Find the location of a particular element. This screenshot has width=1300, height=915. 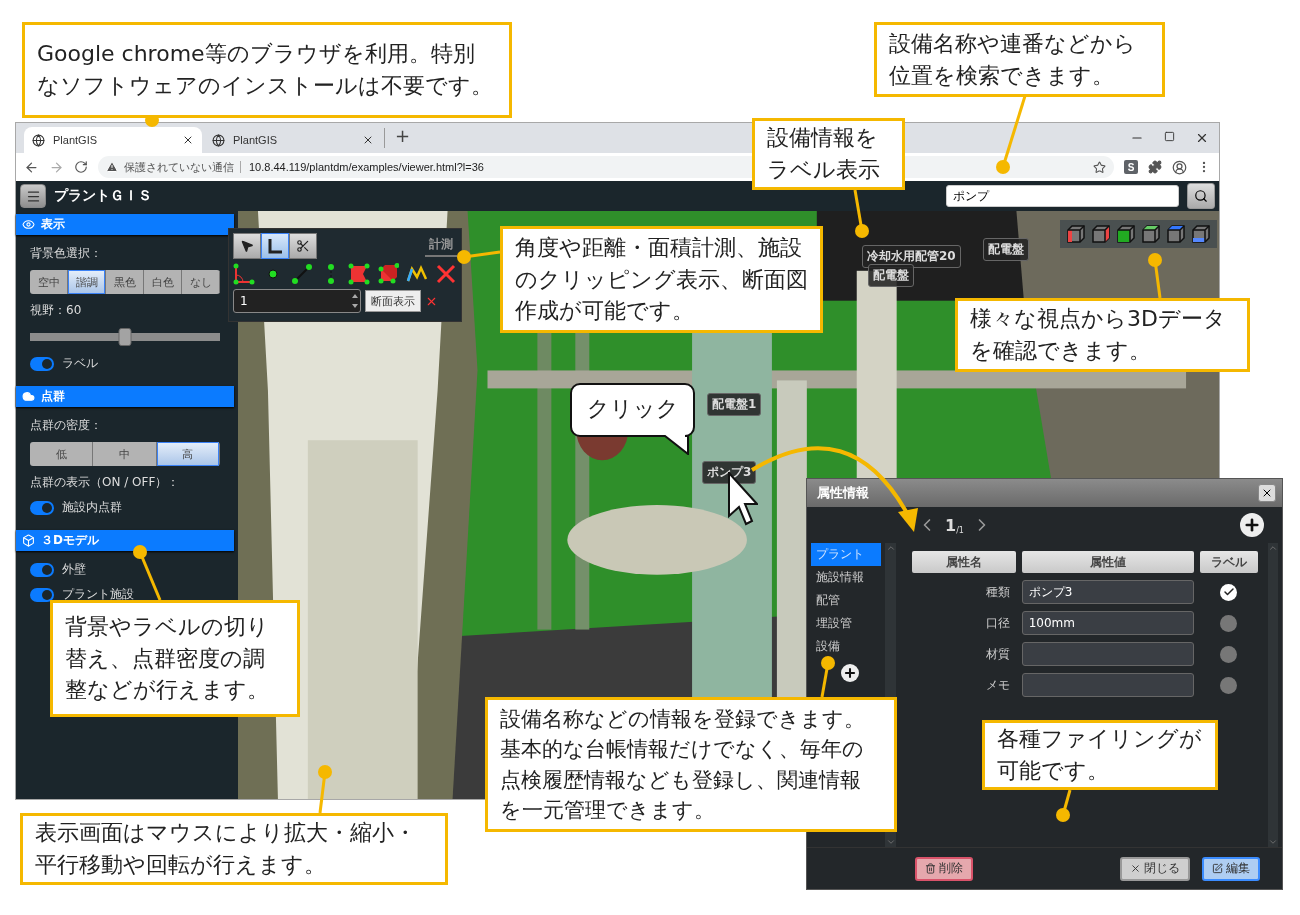

cube-icon is located at coordinates (28, 540).